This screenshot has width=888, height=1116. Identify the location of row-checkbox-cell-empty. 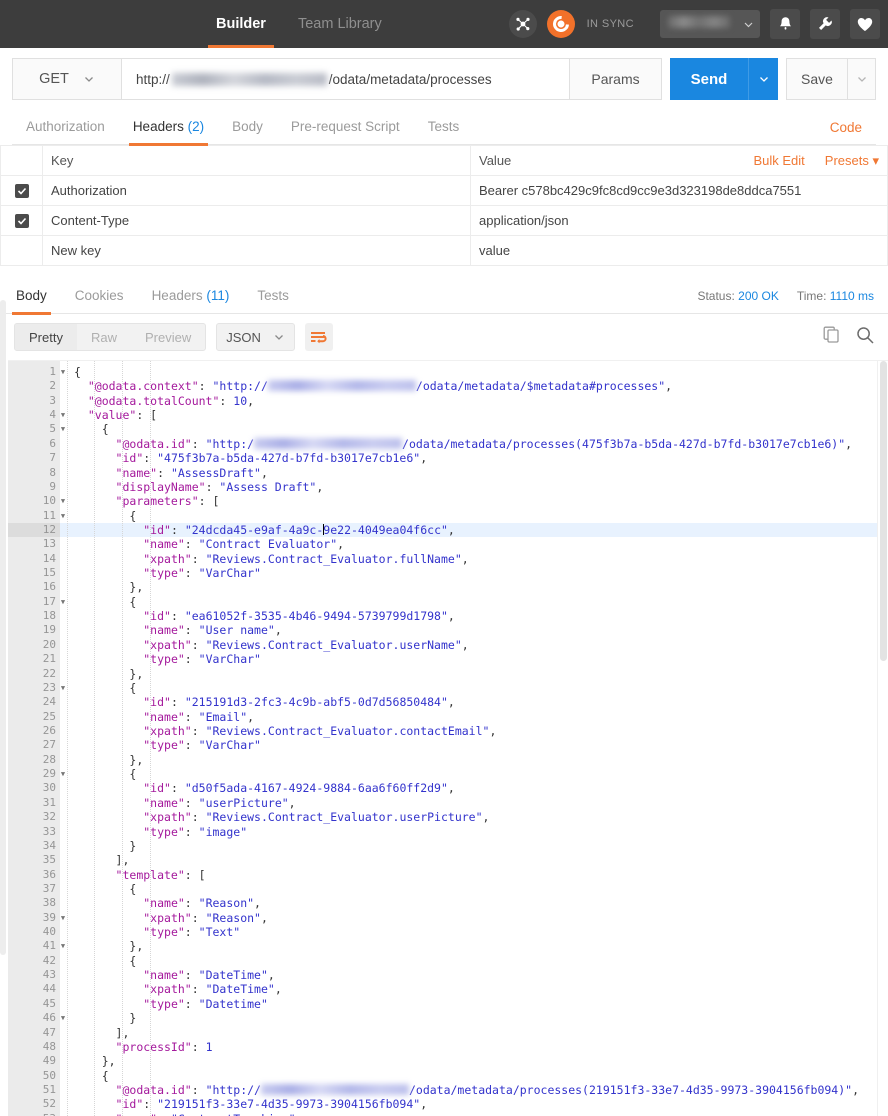
(21, 250).